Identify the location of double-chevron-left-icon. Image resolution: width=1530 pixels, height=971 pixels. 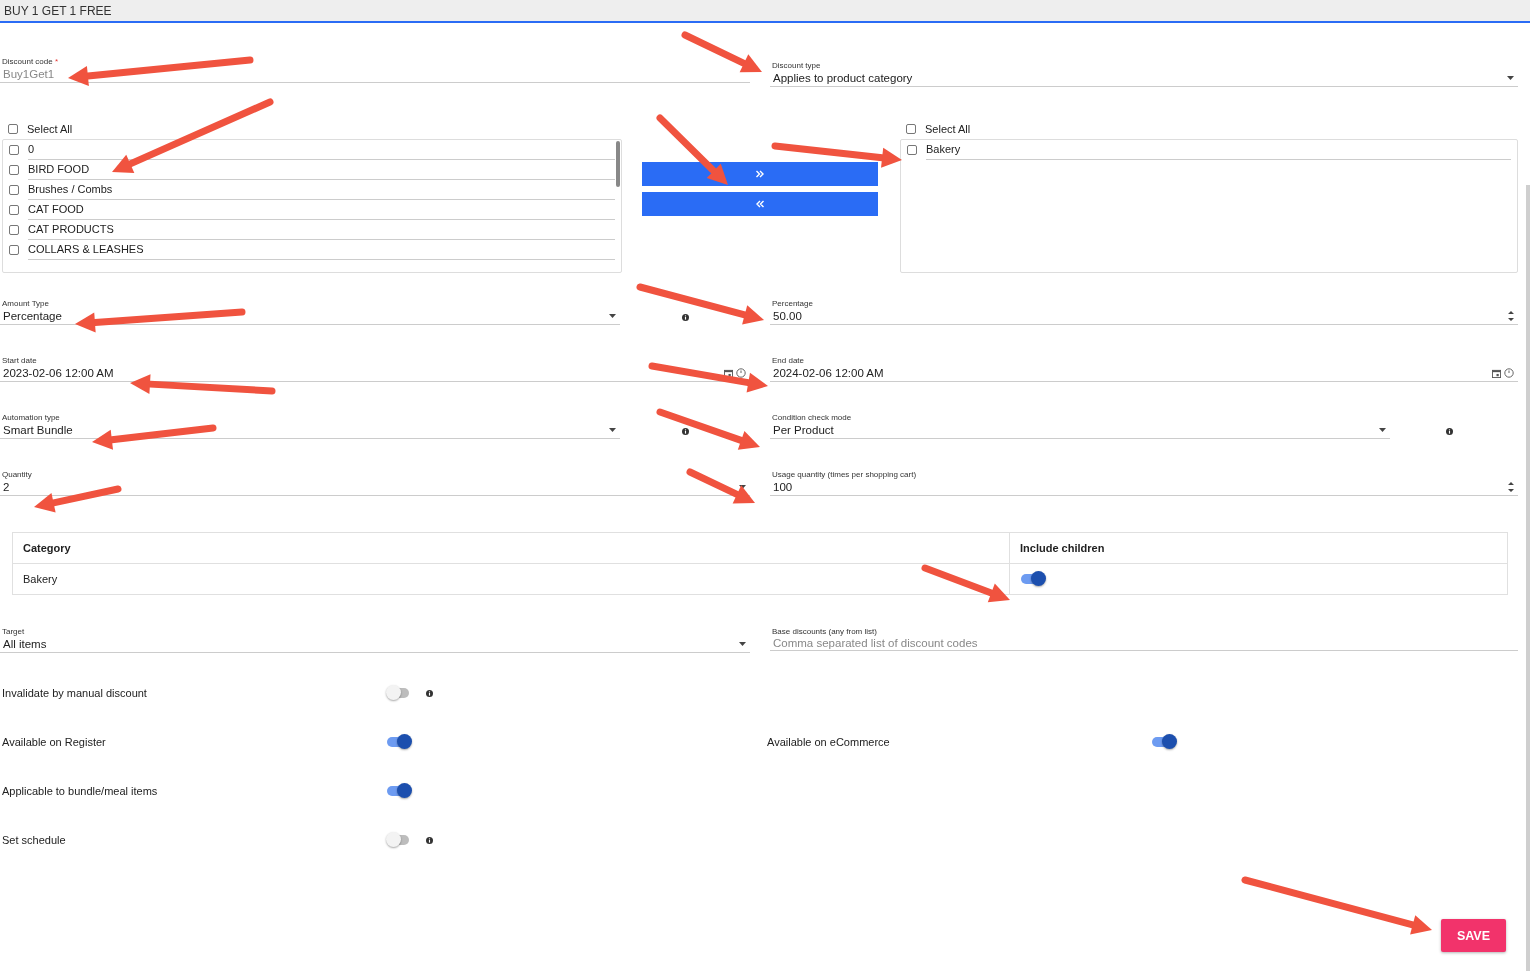
(760, 204).